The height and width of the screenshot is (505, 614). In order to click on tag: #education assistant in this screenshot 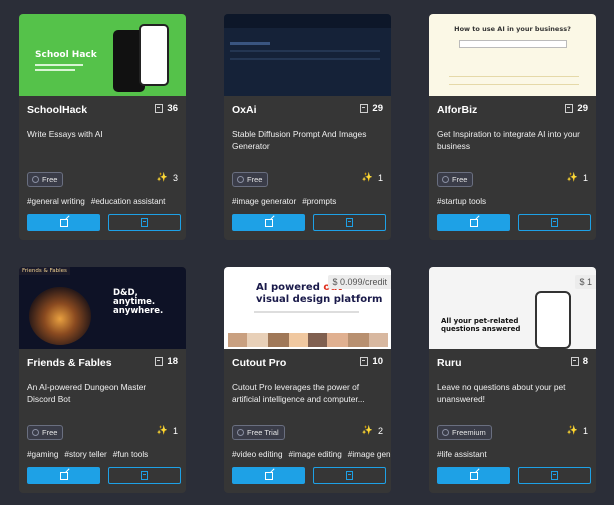, I will do `click(128, 201)`.